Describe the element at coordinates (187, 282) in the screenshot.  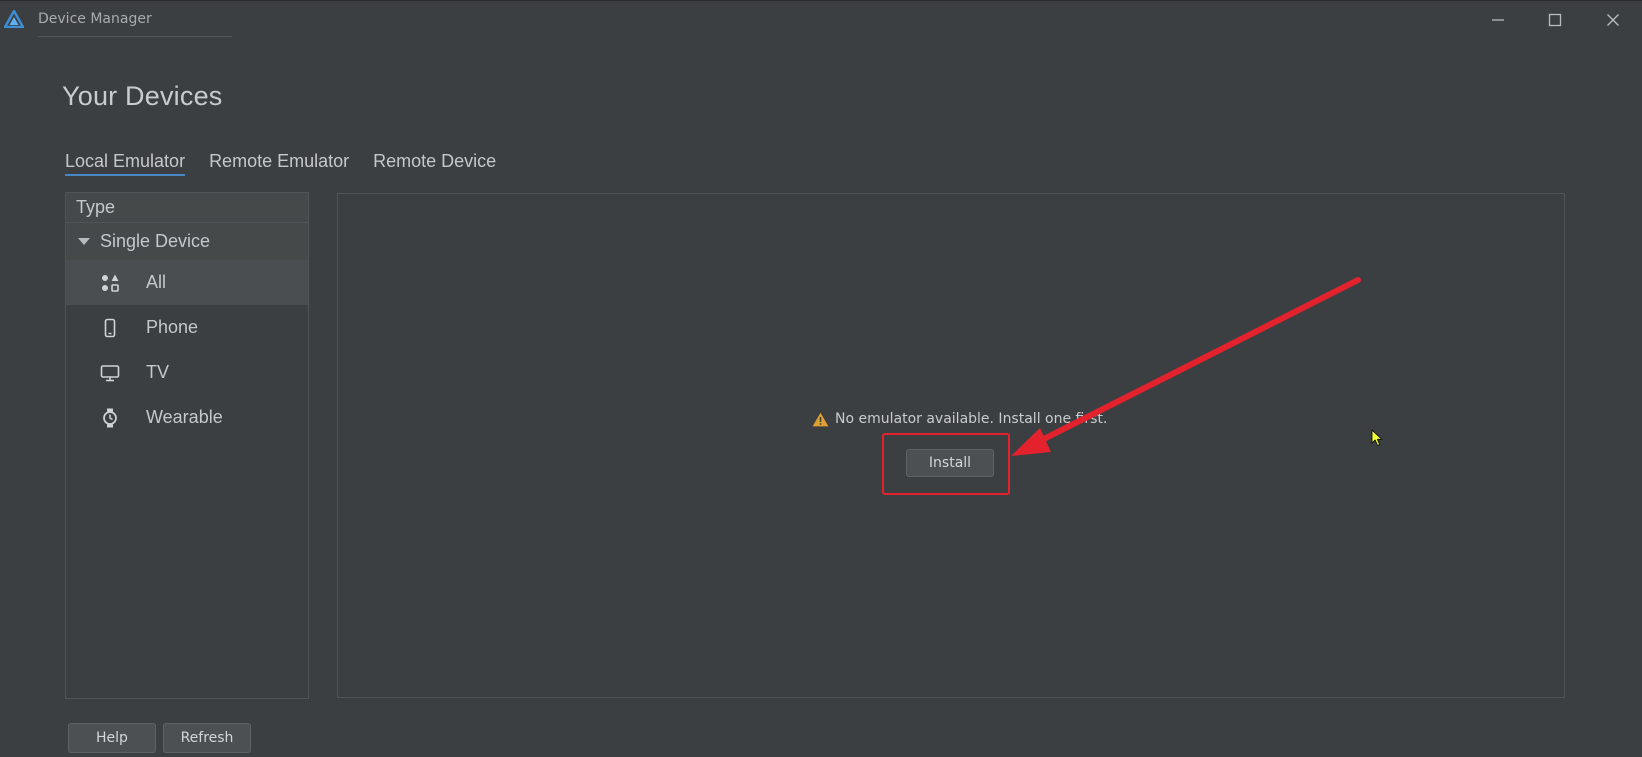
I see `sidebar-item-all: All` at that location.